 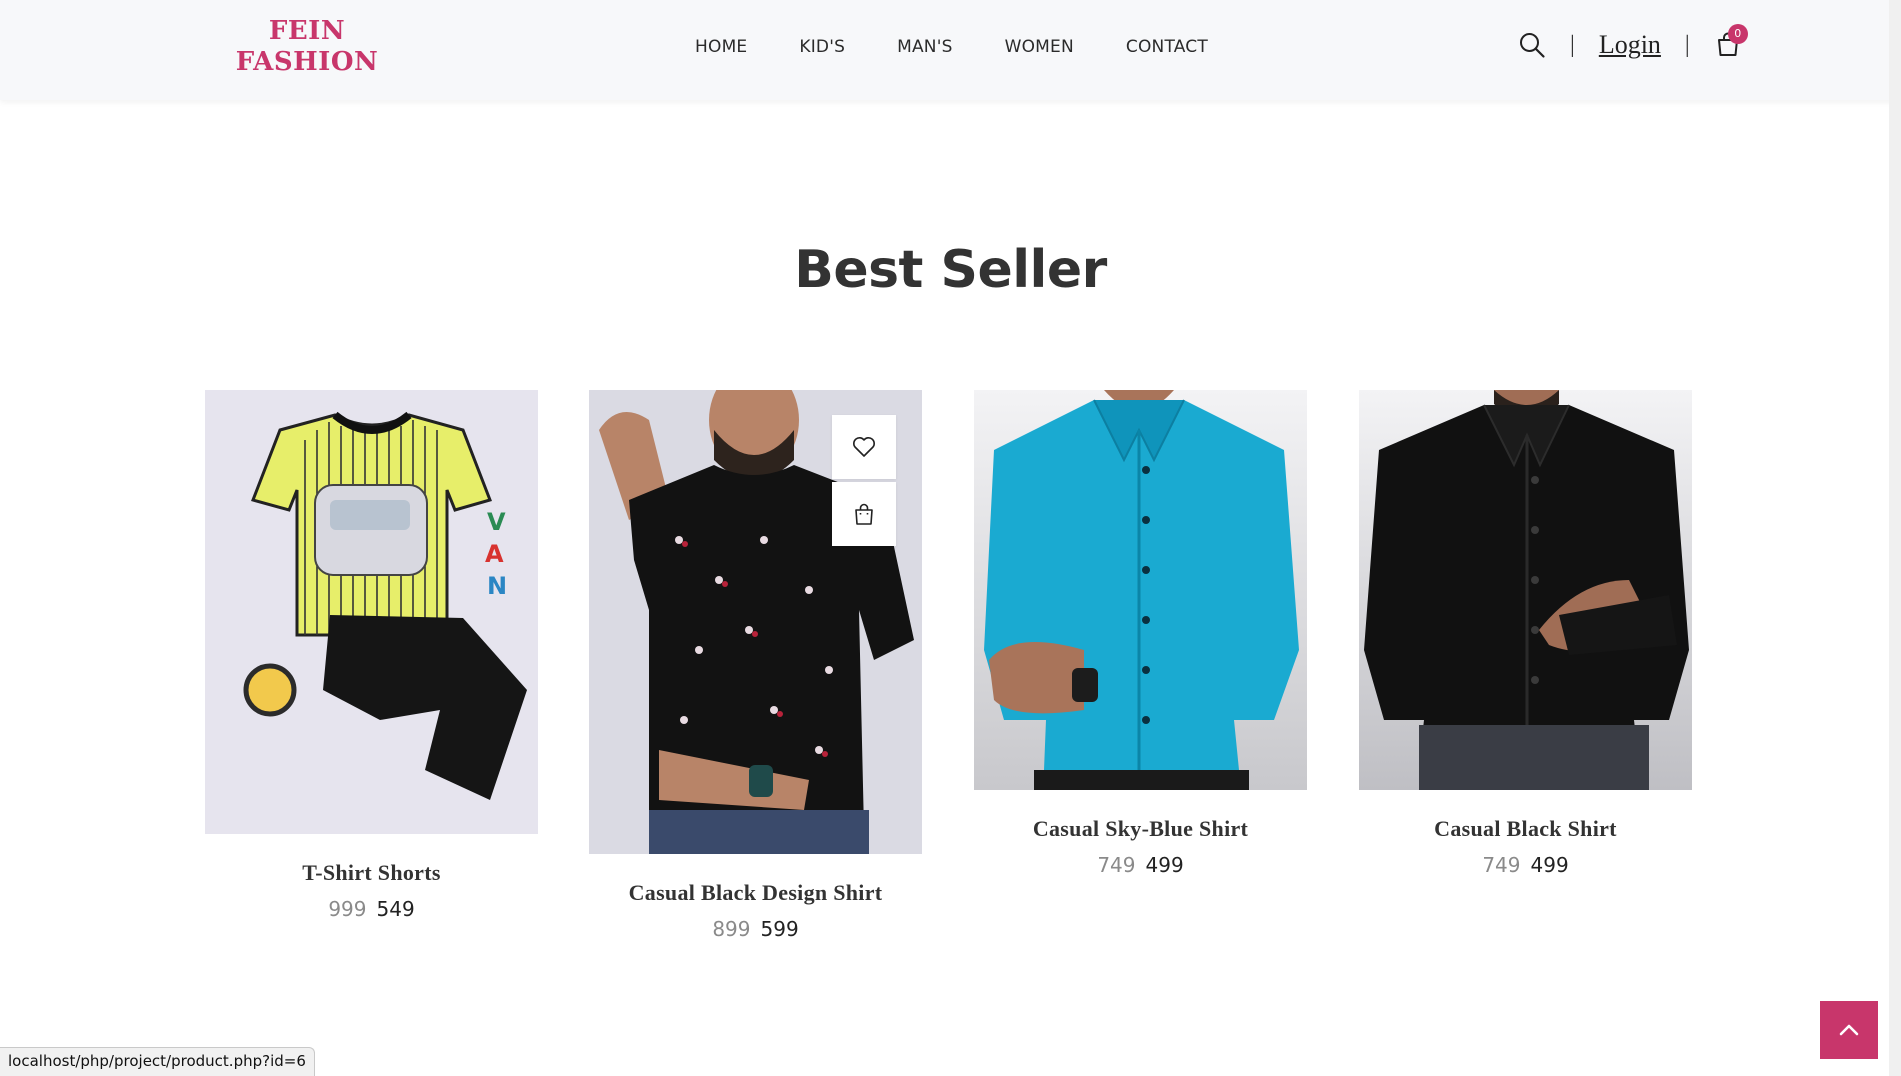 What do you see at coordinates (924, 47) in the screenshot?
I see `nav-mans: MAN'S` at bounding box center [924, 47].